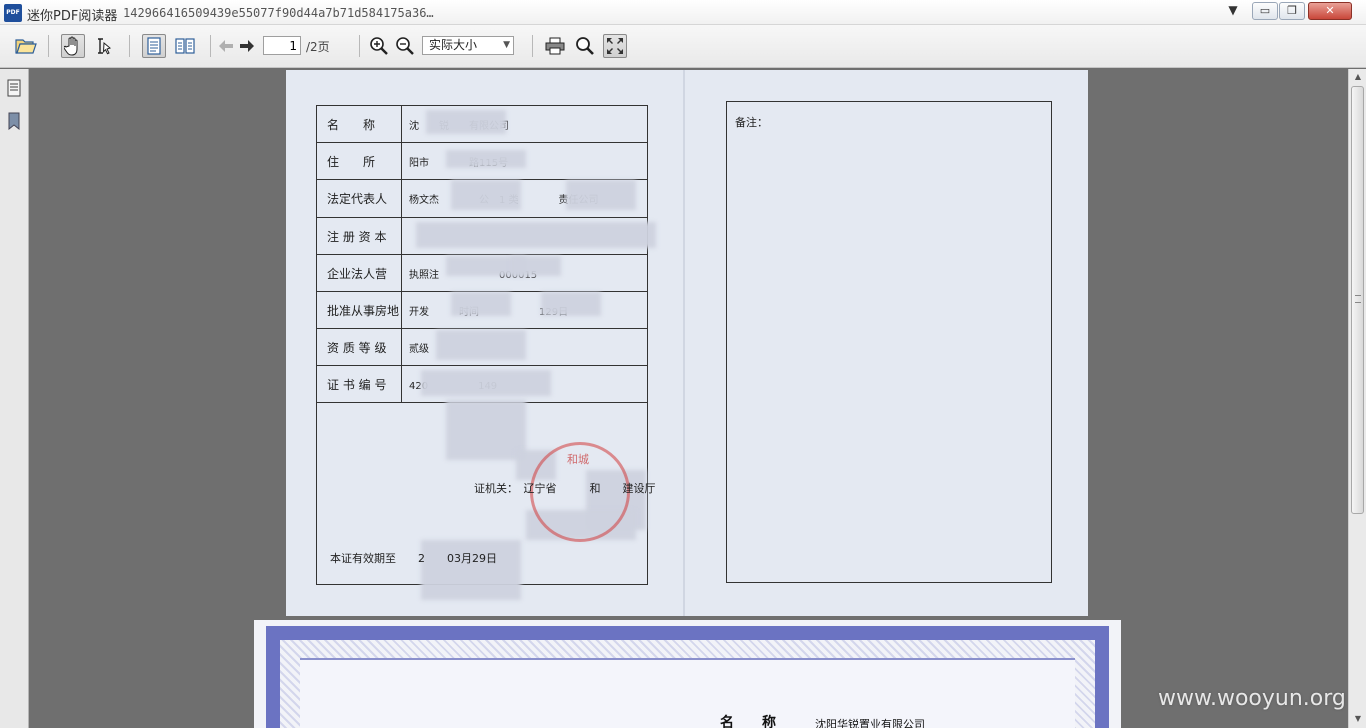  What do you see at coordinates (565, 488) in the screenshot?
I see `issuing-authority: 证机关： 辽宁省 和 建设厅` at bounding box center [565, 488].